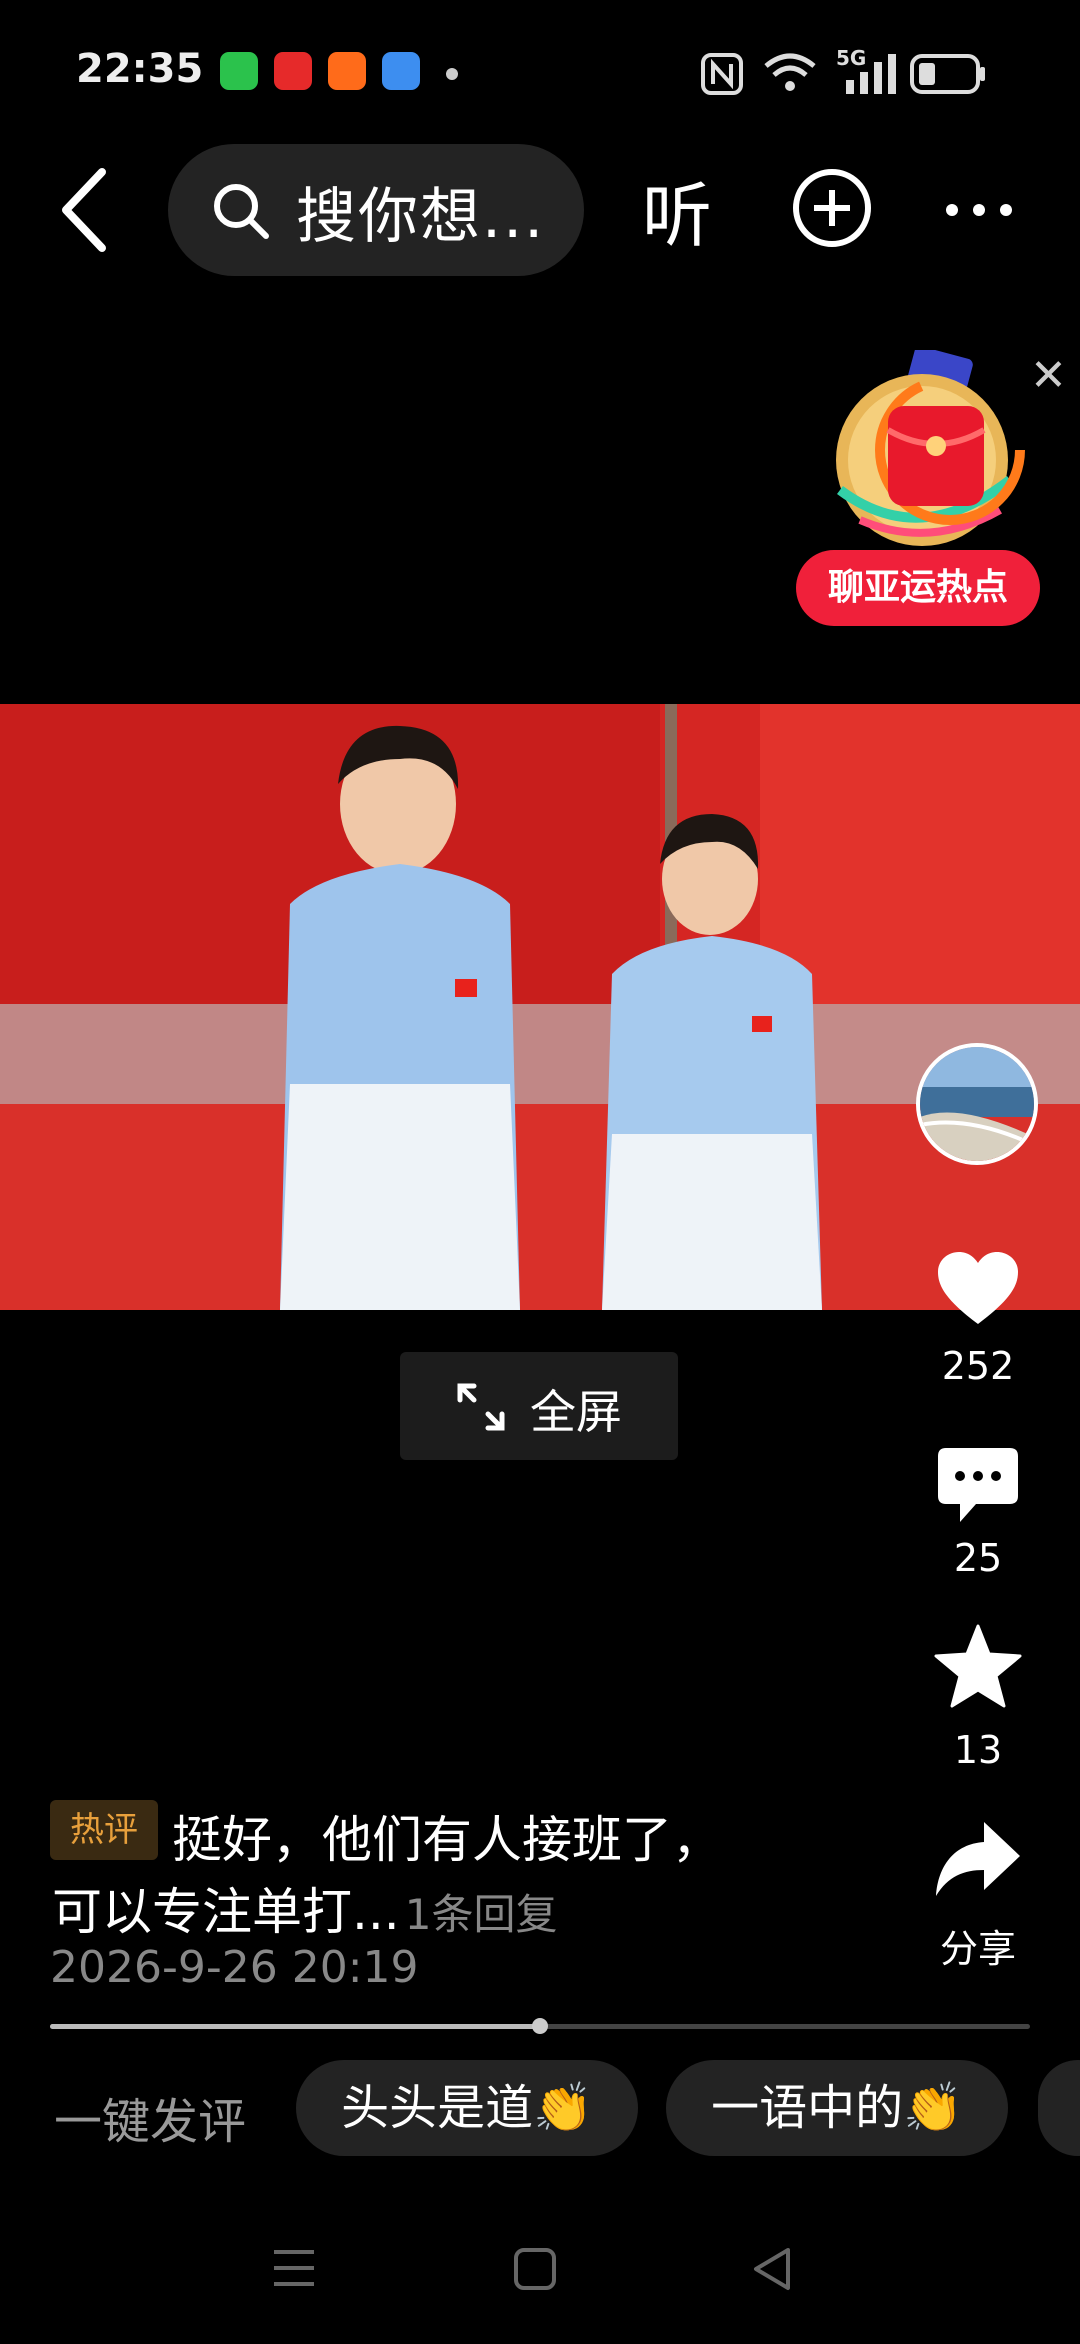 Image resolution: width=1080 pixels, height=2344 pixels. I want to click on promo-close-button: ✕, so click(1048, 375).